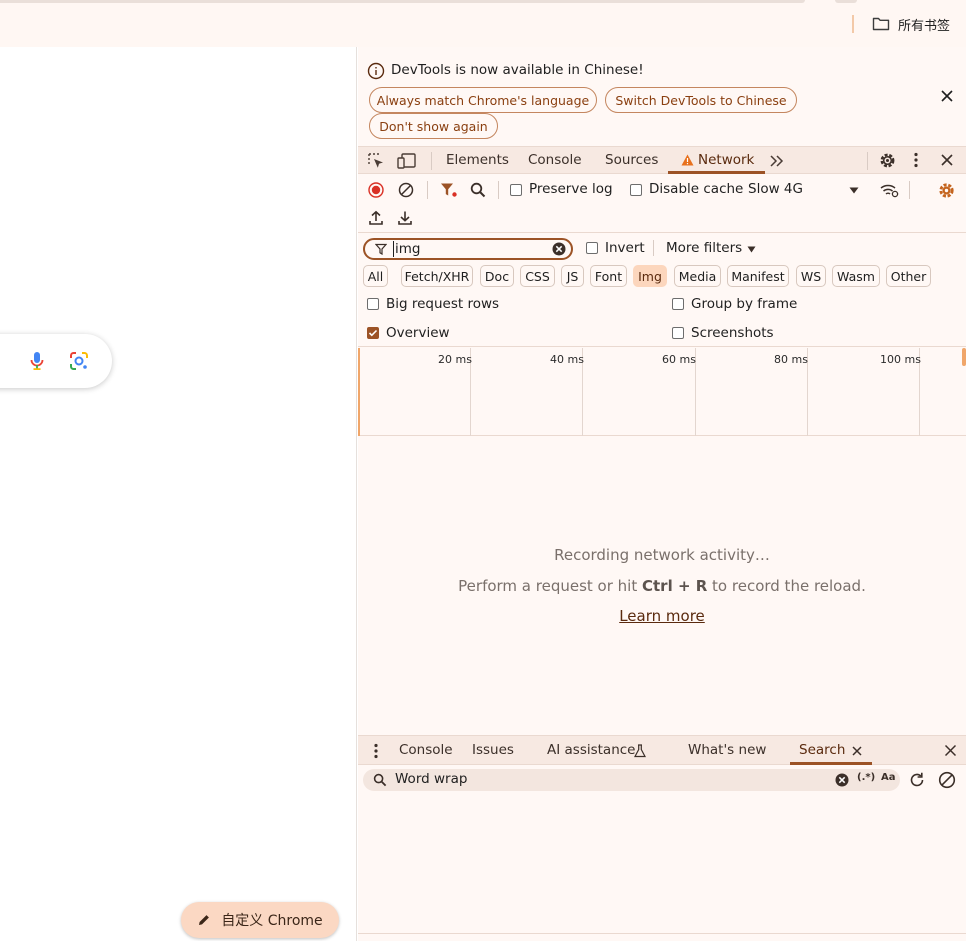  What do you see at coordinates (56, 361) in the screenshot?
I see `search-box` at bounding box center [56, 361].